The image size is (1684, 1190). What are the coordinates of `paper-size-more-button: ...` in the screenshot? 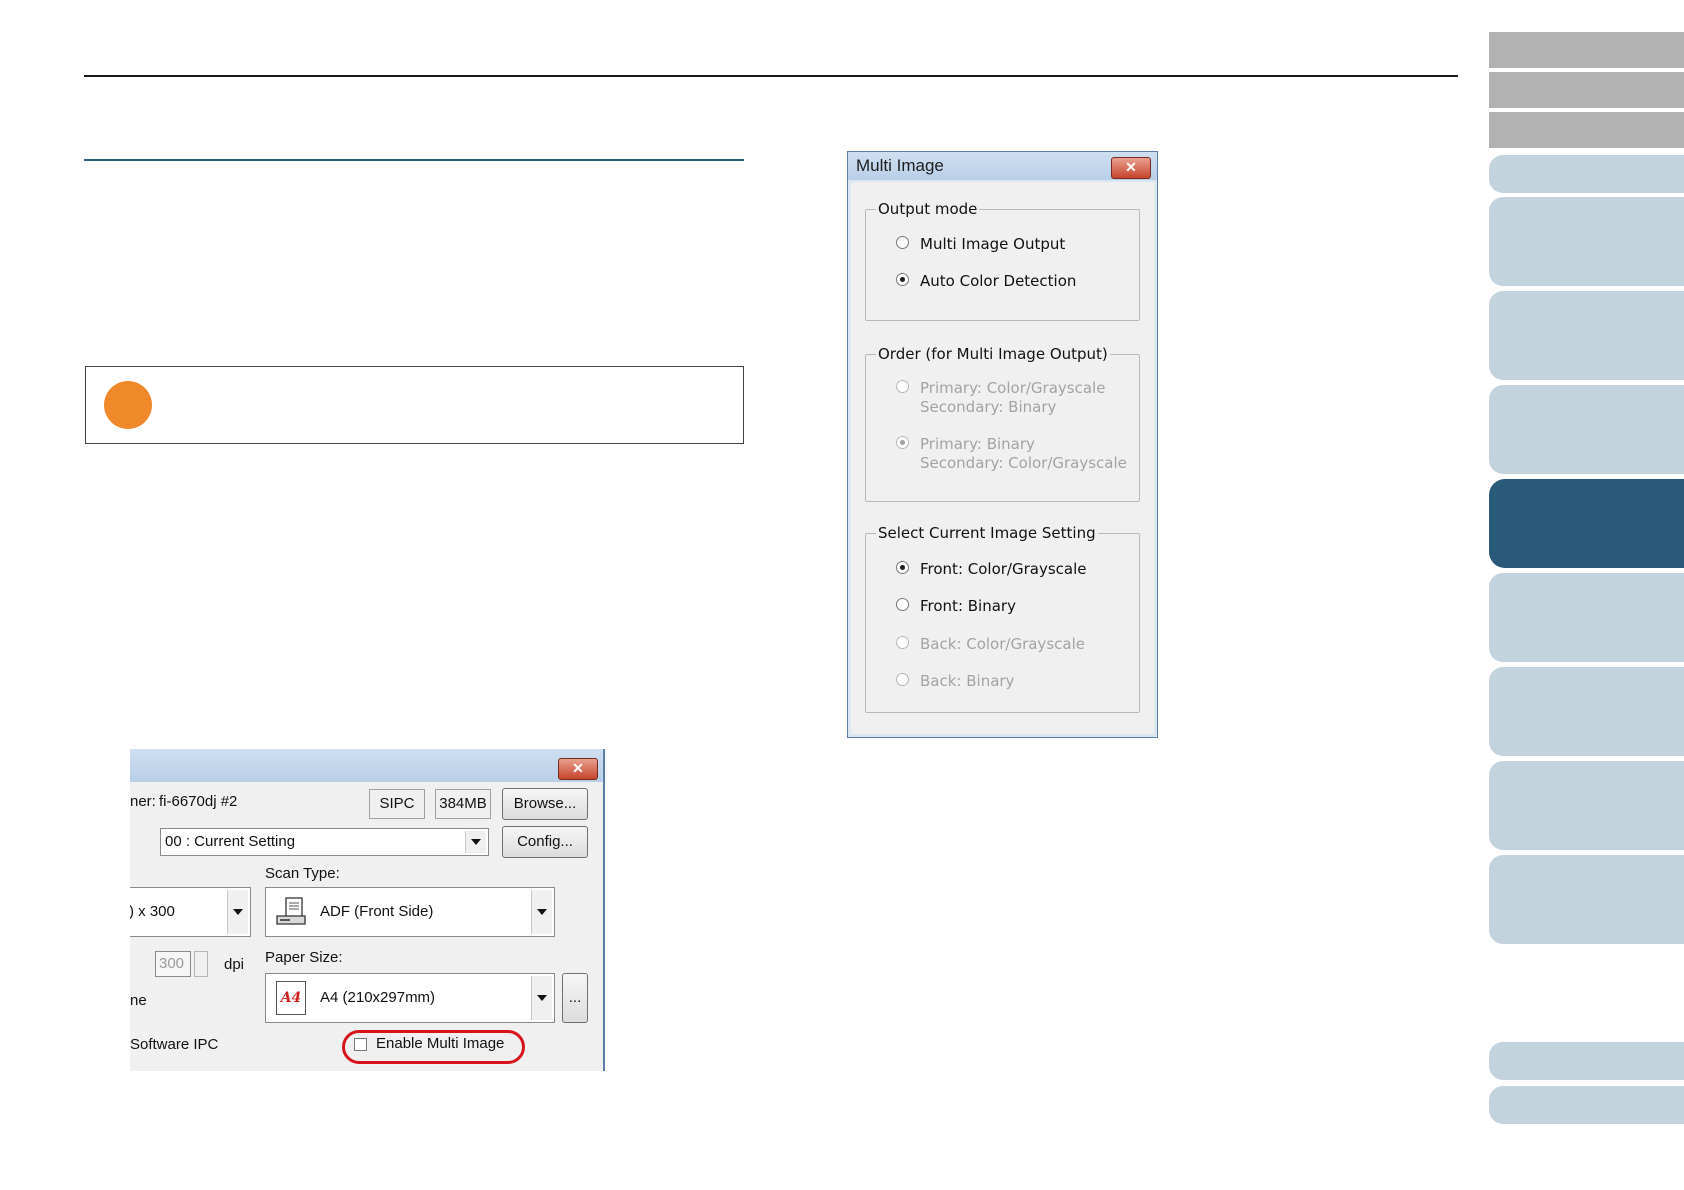 It's located at (575, 998).